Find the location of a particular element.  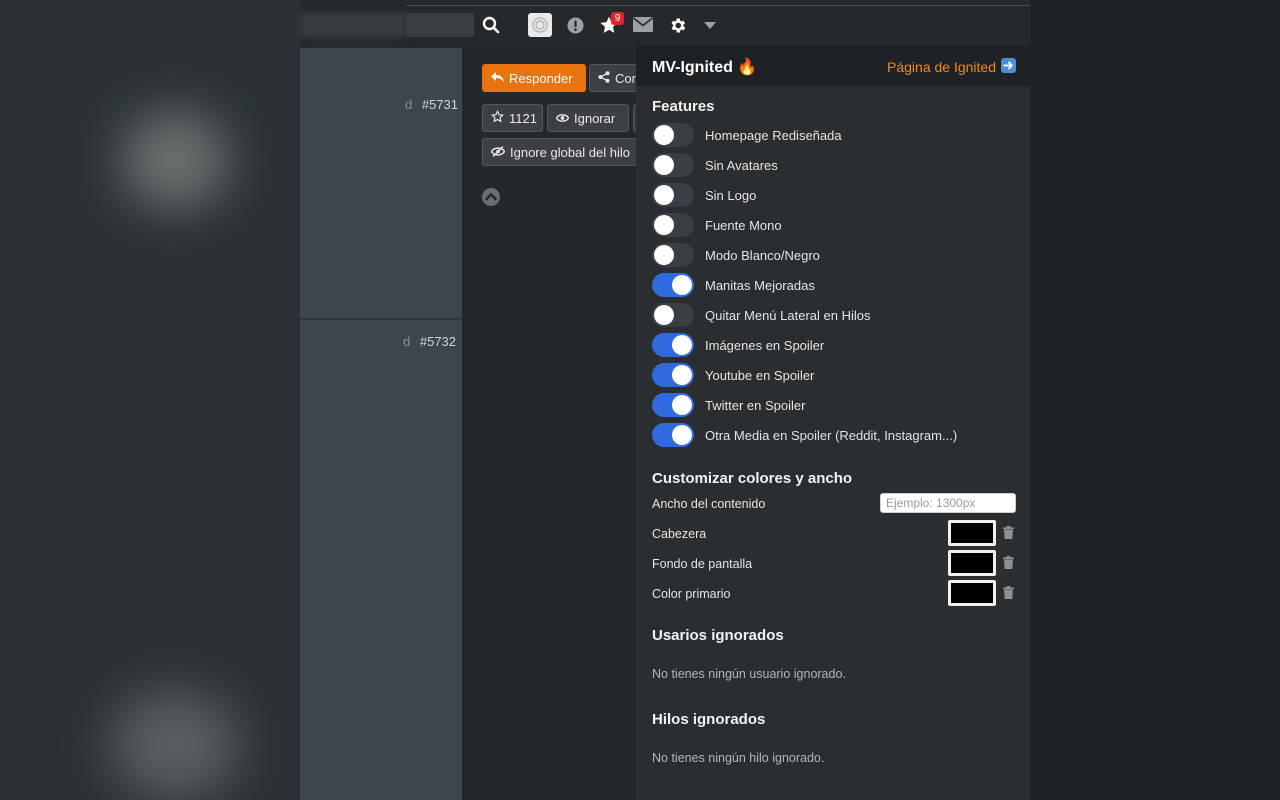

ignore-label: Ignorar is located at coordinates (595, 118).